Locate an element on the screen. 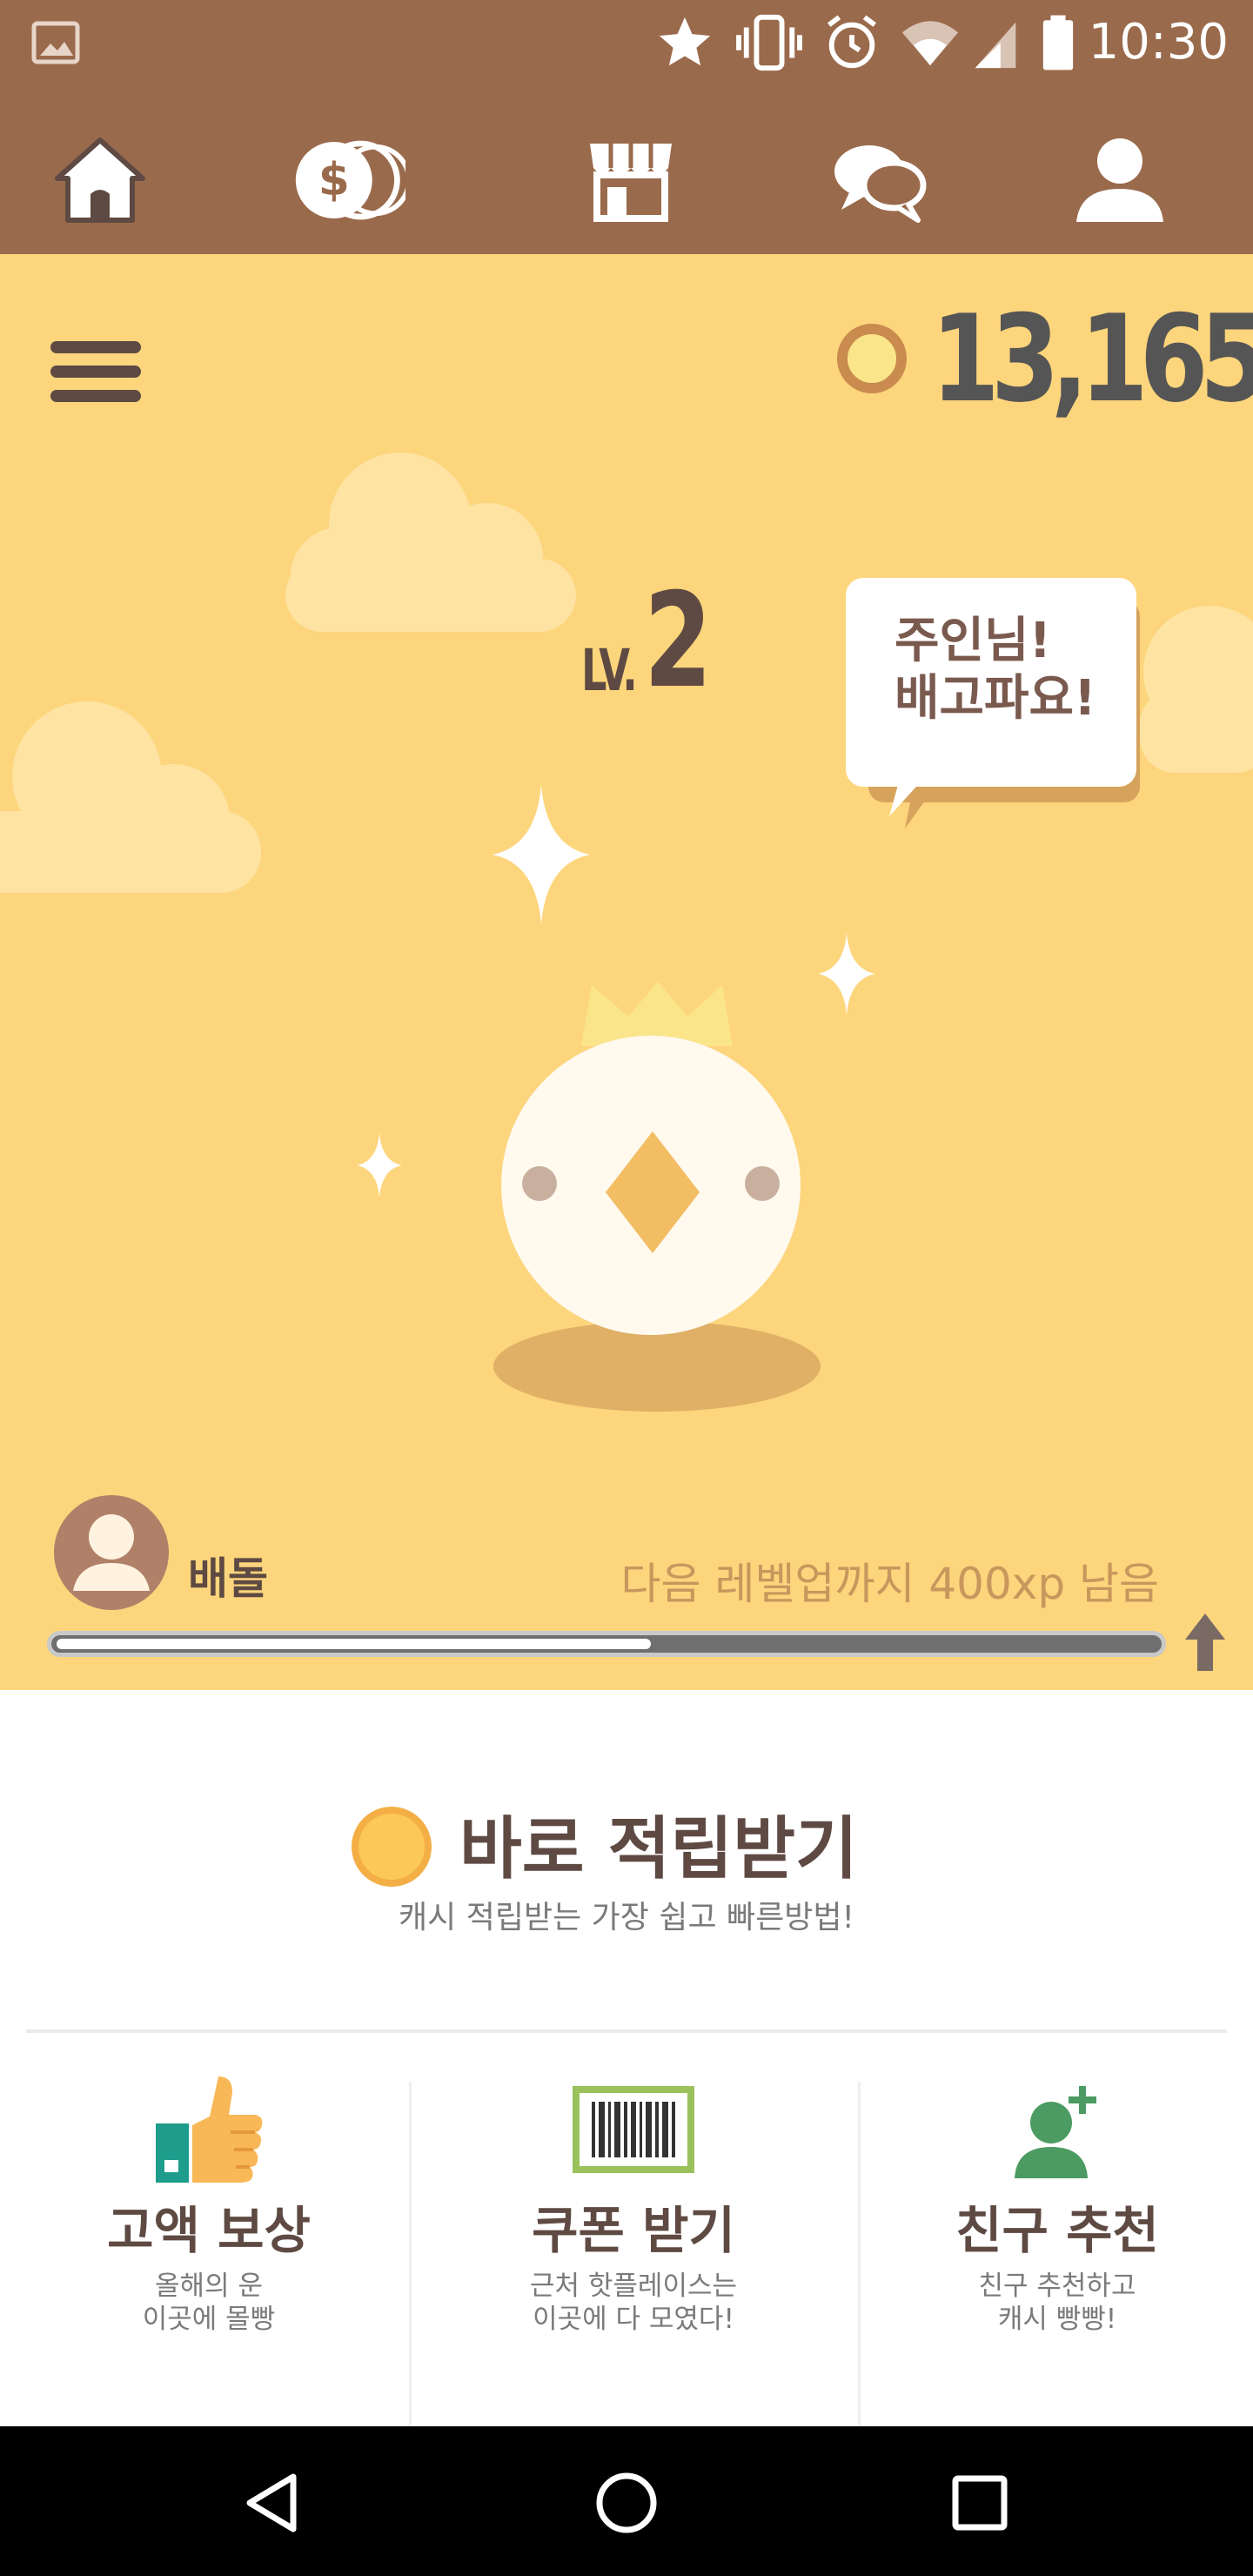  system-nav-bar is located at coordinates (626, 2501).